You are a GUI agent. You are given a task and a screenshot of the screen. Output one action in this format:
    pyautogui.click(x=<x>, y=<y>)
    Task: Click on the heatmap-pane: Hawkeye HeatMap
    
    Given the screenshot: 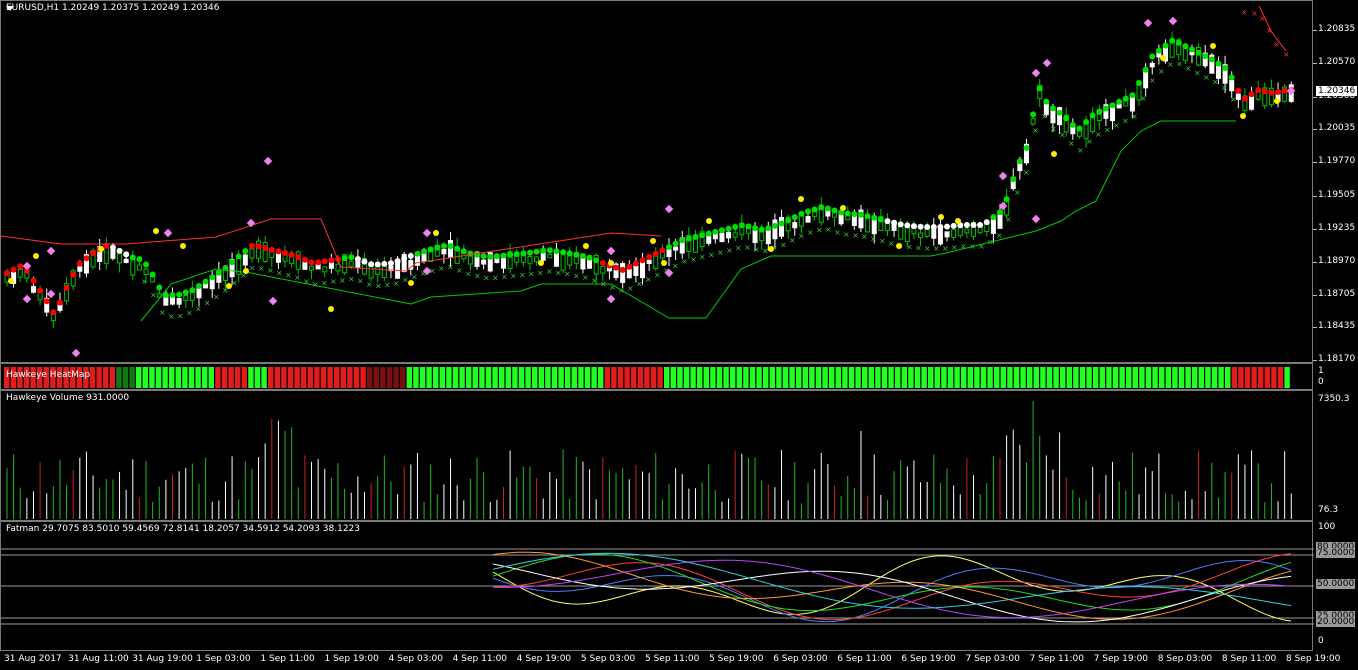 What is the action you would take?
    pyautogui.click(x=656, y=376)
    